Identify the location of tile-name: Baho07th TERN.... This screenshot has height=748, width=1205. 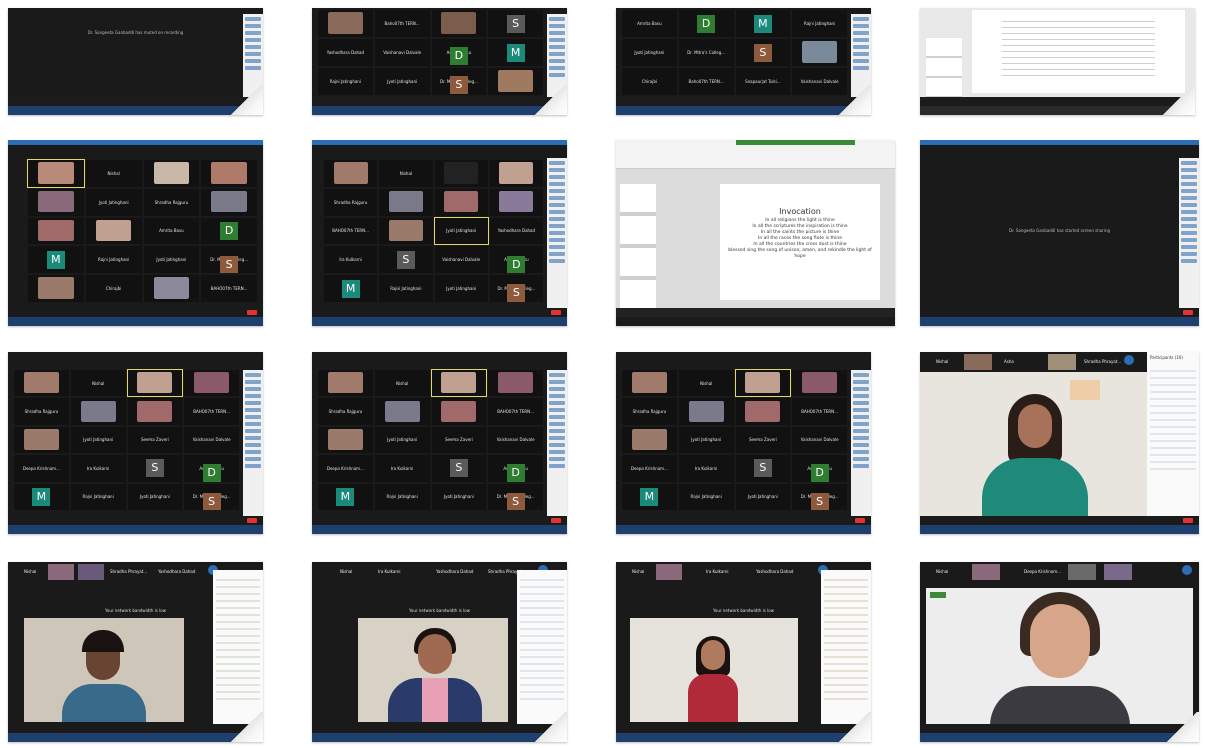
(706, 81).